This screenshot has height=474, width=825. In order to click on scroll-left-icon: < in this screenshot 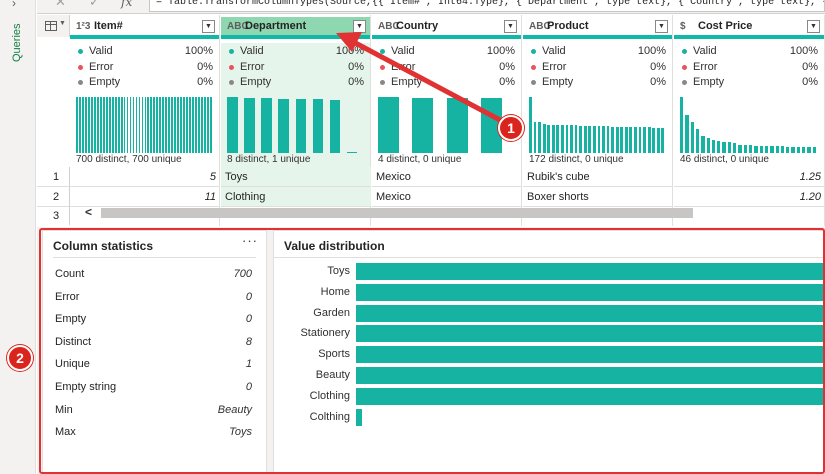, I will do `click(88, 212)`.